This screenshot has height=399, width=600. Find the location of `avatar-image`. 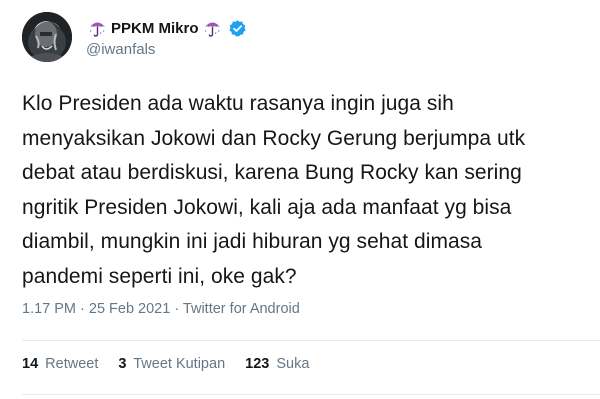

avatar-image is located at coordinates (47, 37).